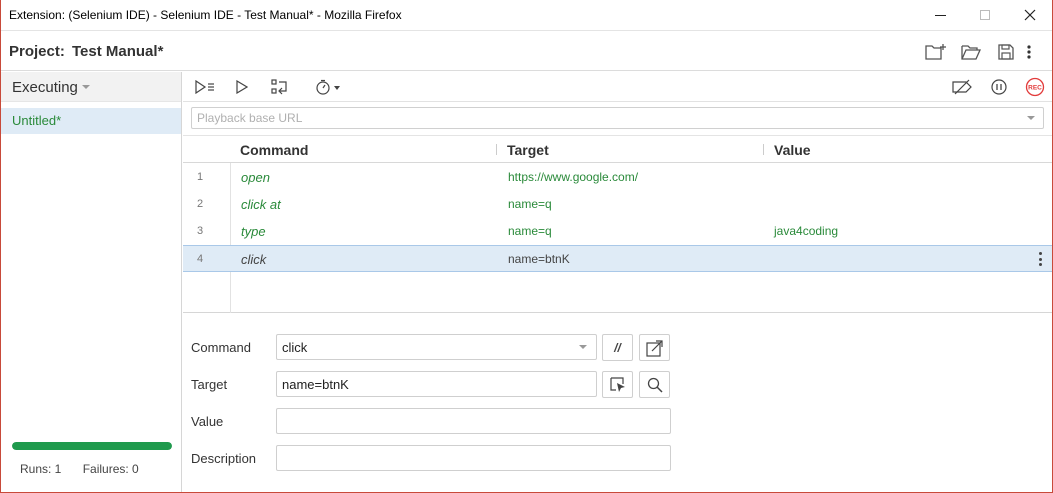 This screenshot has width=1053, height=493. I want to click on open-external-icon, so click(654, 348).